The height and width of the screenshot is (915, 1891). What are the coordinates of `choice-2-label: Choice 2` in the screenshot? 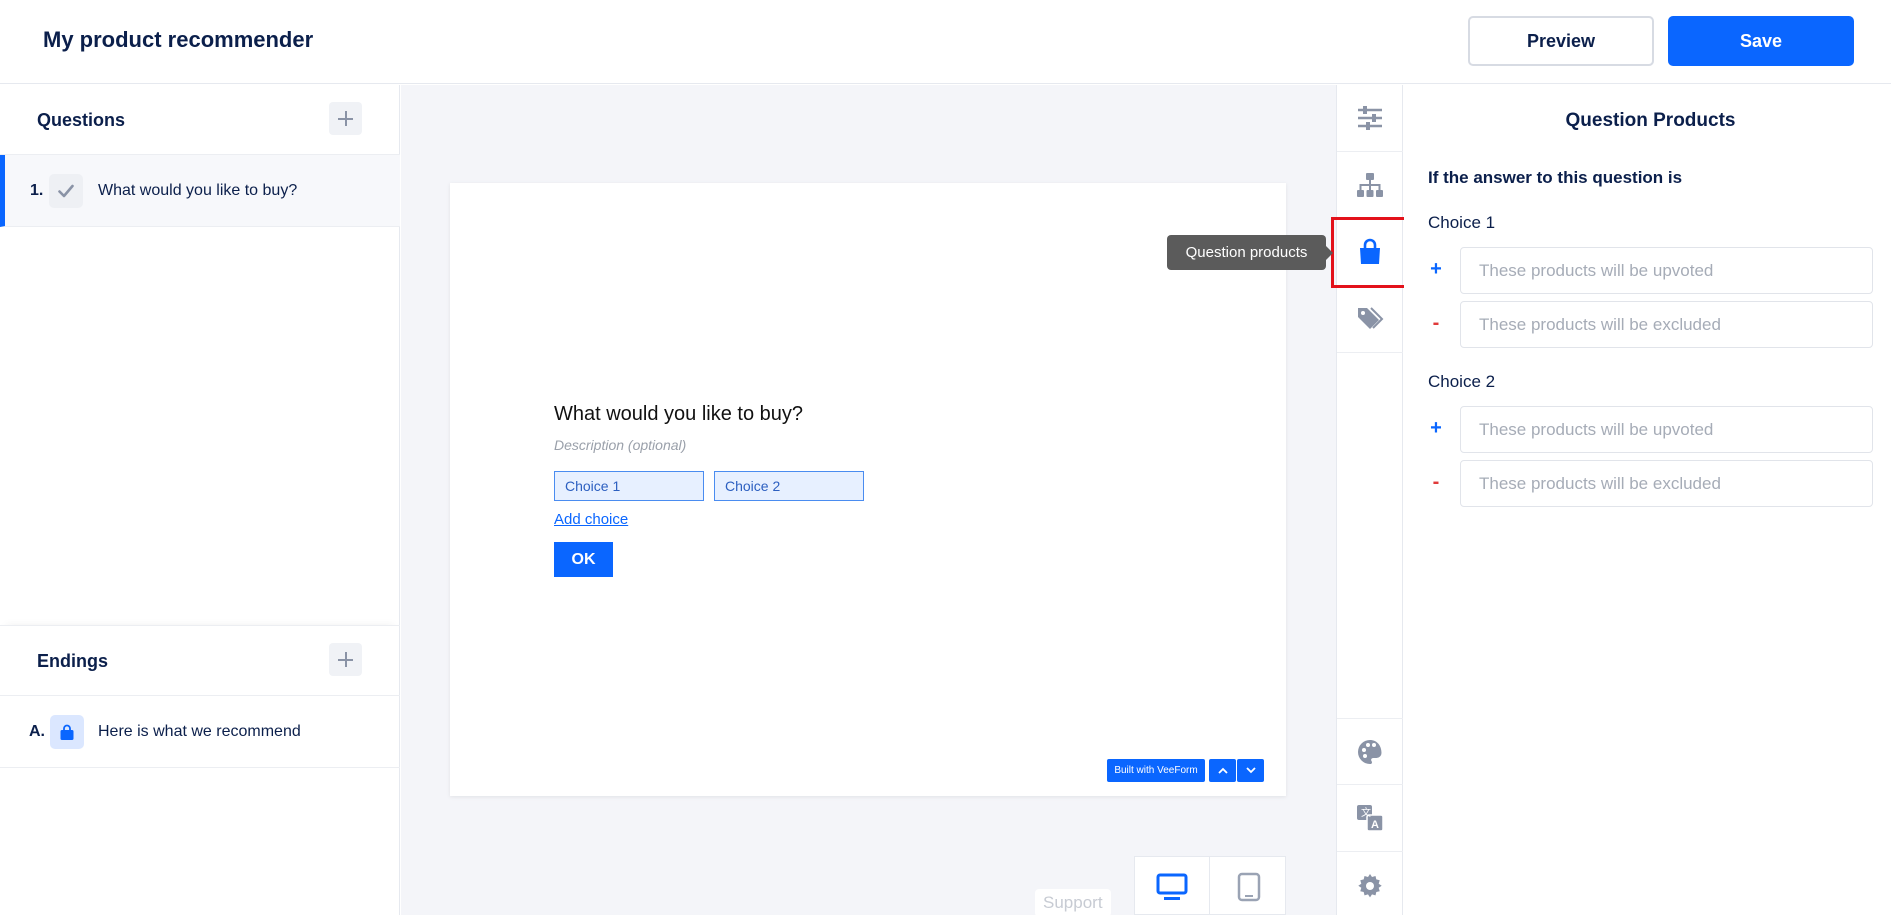 It's located at (1462, 381).